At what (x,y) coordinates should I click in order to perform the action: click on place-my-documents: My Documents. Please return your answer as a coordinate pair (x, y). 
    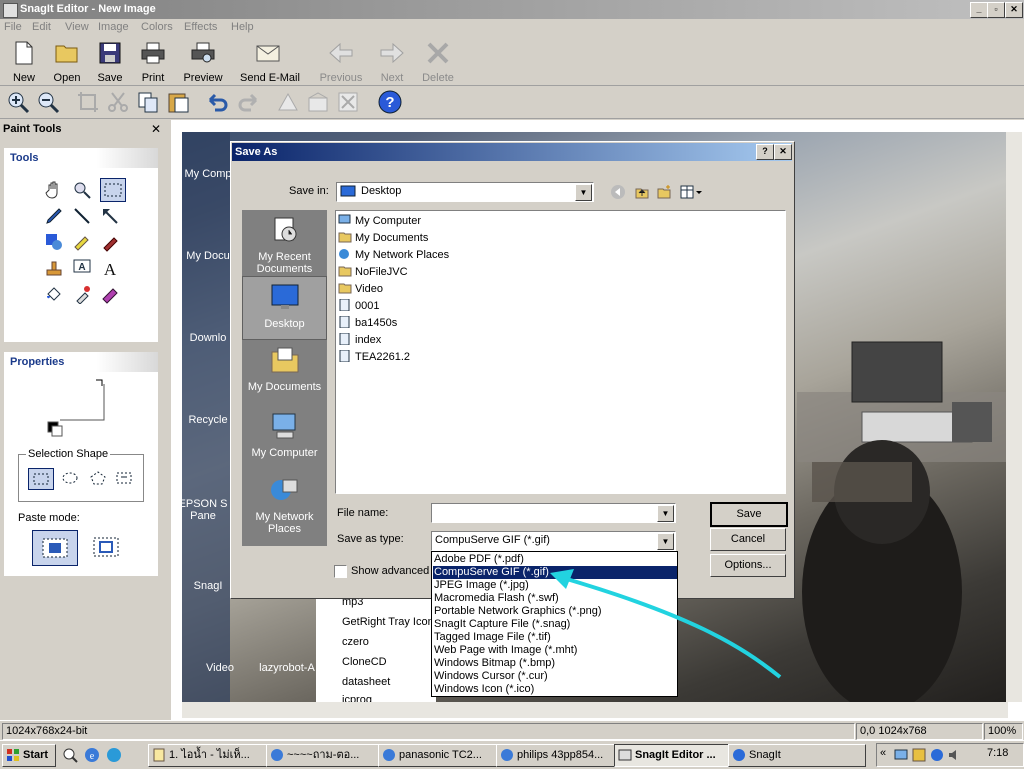
    Looking at the image, I should click on (284, 368).